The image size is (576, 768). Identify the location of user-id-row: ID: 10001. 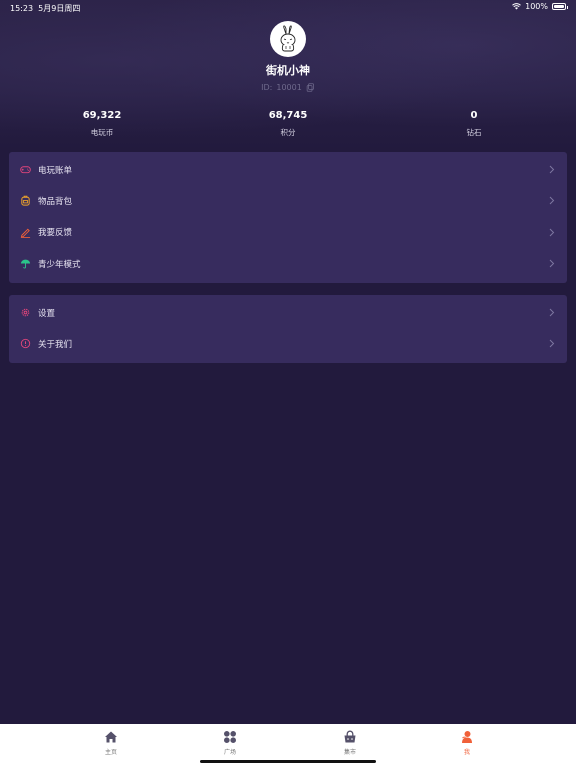
(288, 87).